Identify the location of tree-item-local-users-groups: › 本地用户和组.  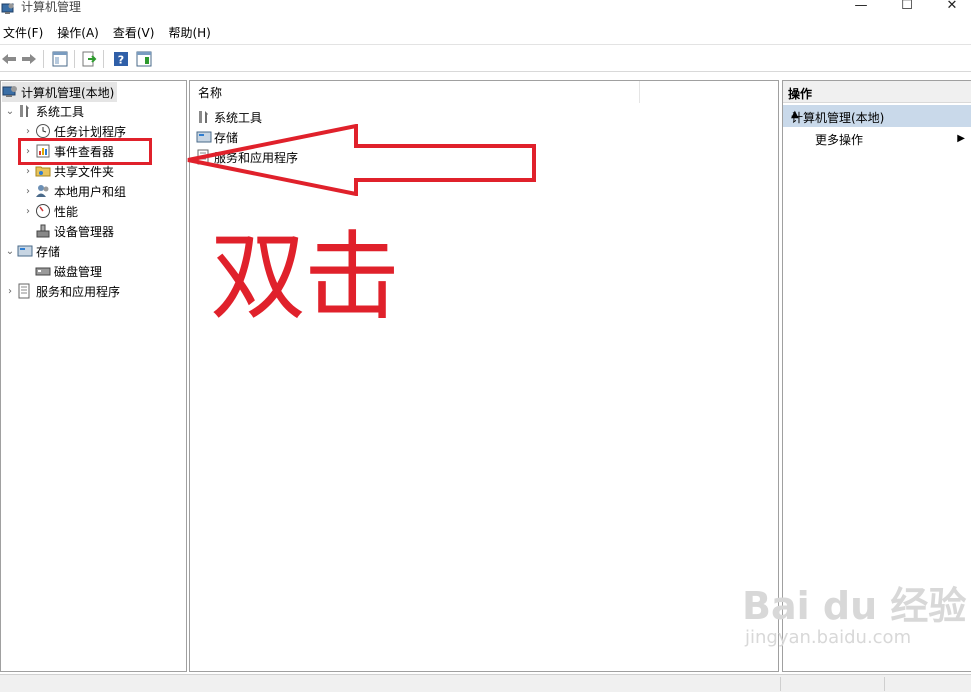
(73, 191).